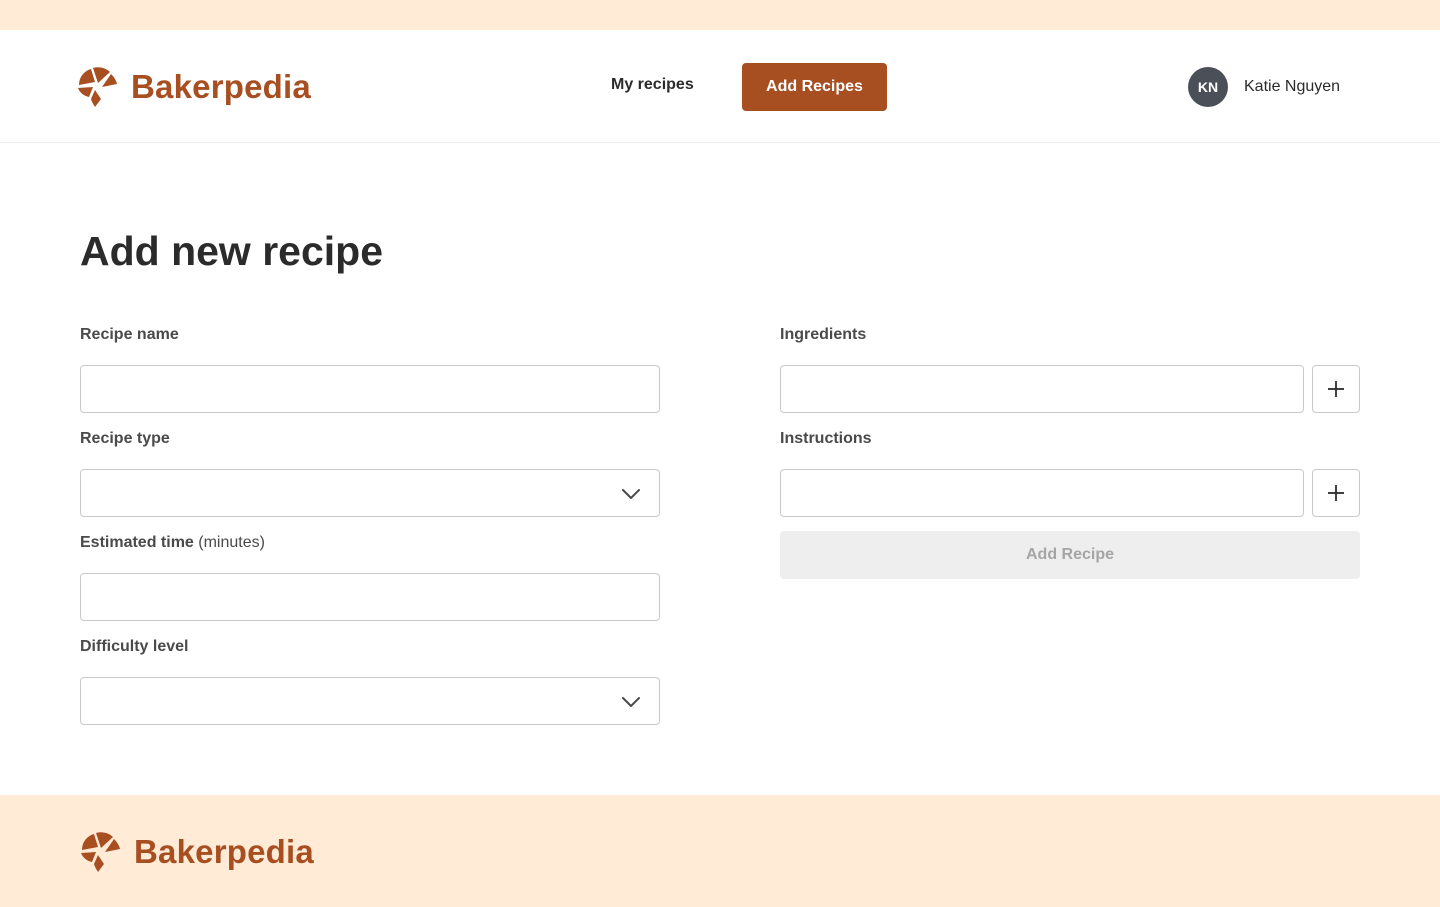 The height and width of the screenshot is (907, 1440). I want to click on ingredients-input, so click(1042, 389).